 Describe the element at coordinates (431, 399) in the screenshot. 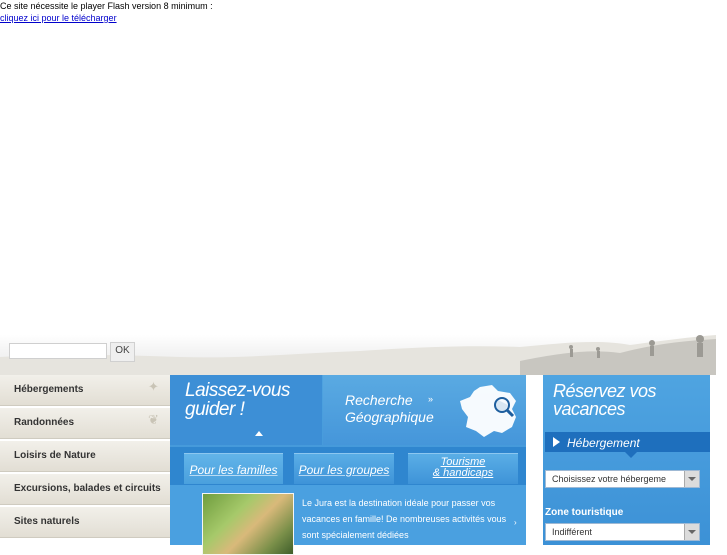

I see `double-arrow-icon: »` at that location.